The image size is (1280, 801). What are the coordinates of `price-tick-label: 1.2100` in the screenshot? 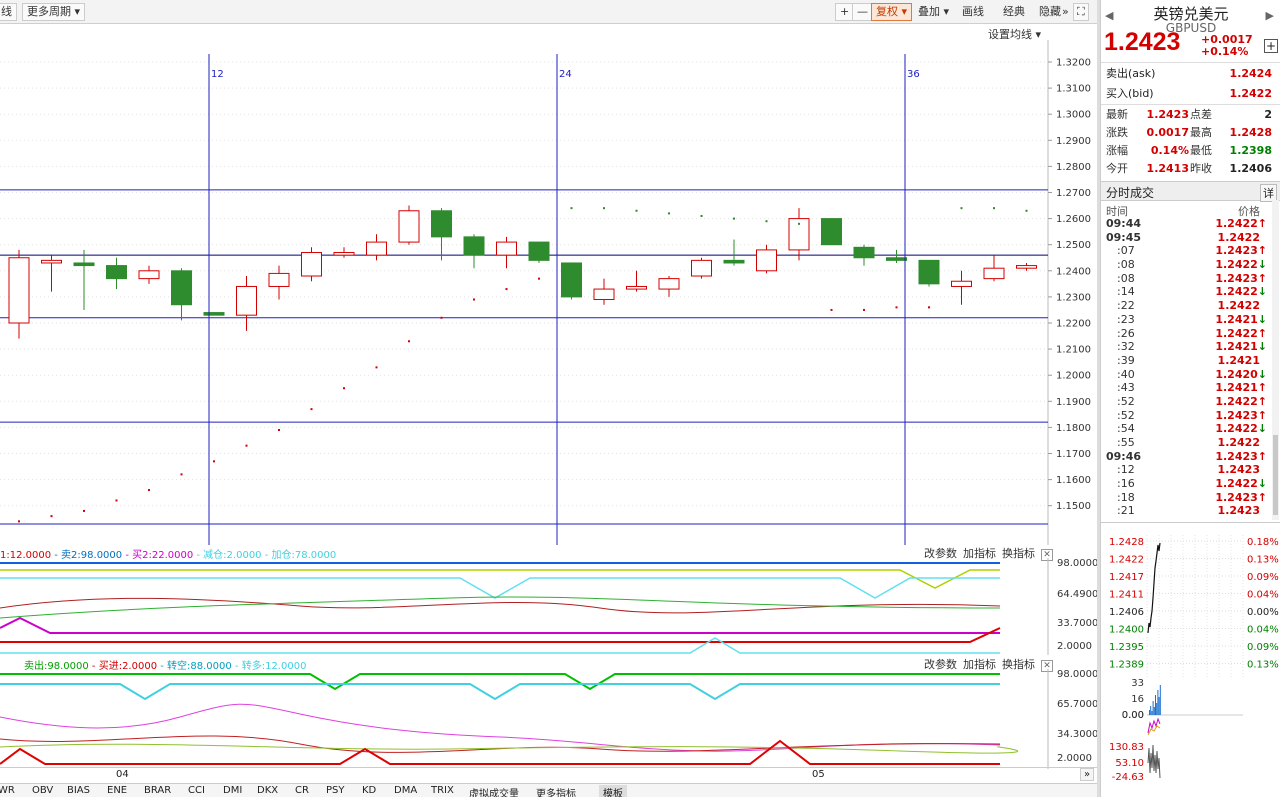 It's located at (1073, 350).